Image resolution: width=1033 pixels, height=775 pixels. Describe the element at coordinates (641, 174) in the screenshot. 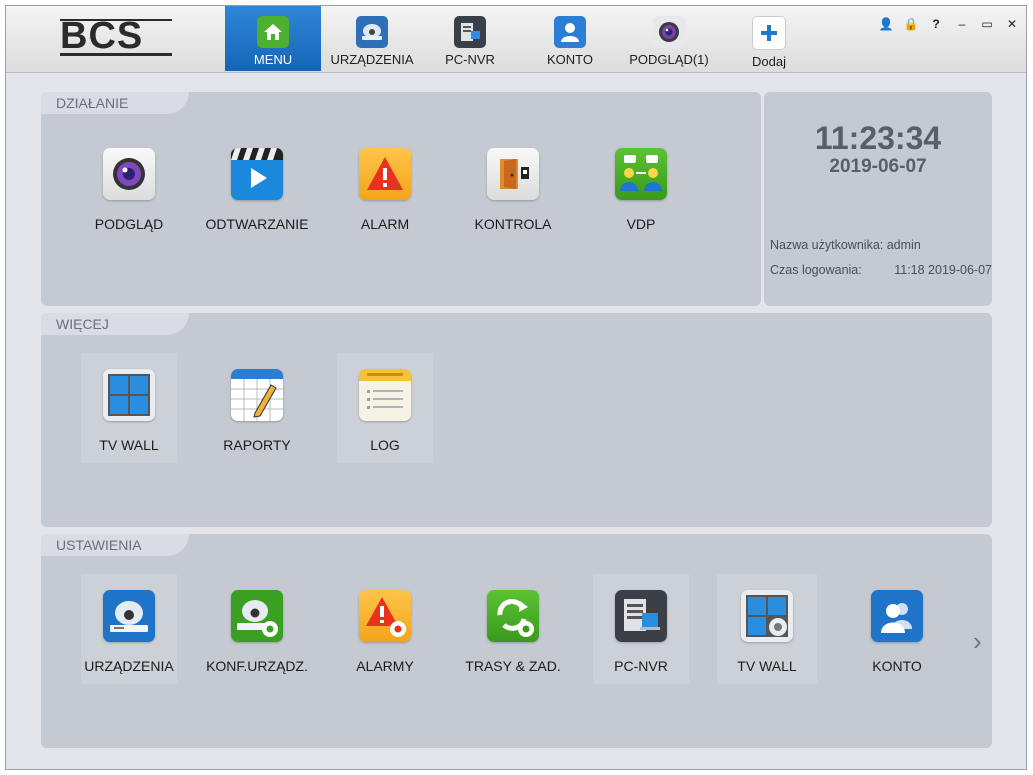

I see `video-intercom-icon` at that location.